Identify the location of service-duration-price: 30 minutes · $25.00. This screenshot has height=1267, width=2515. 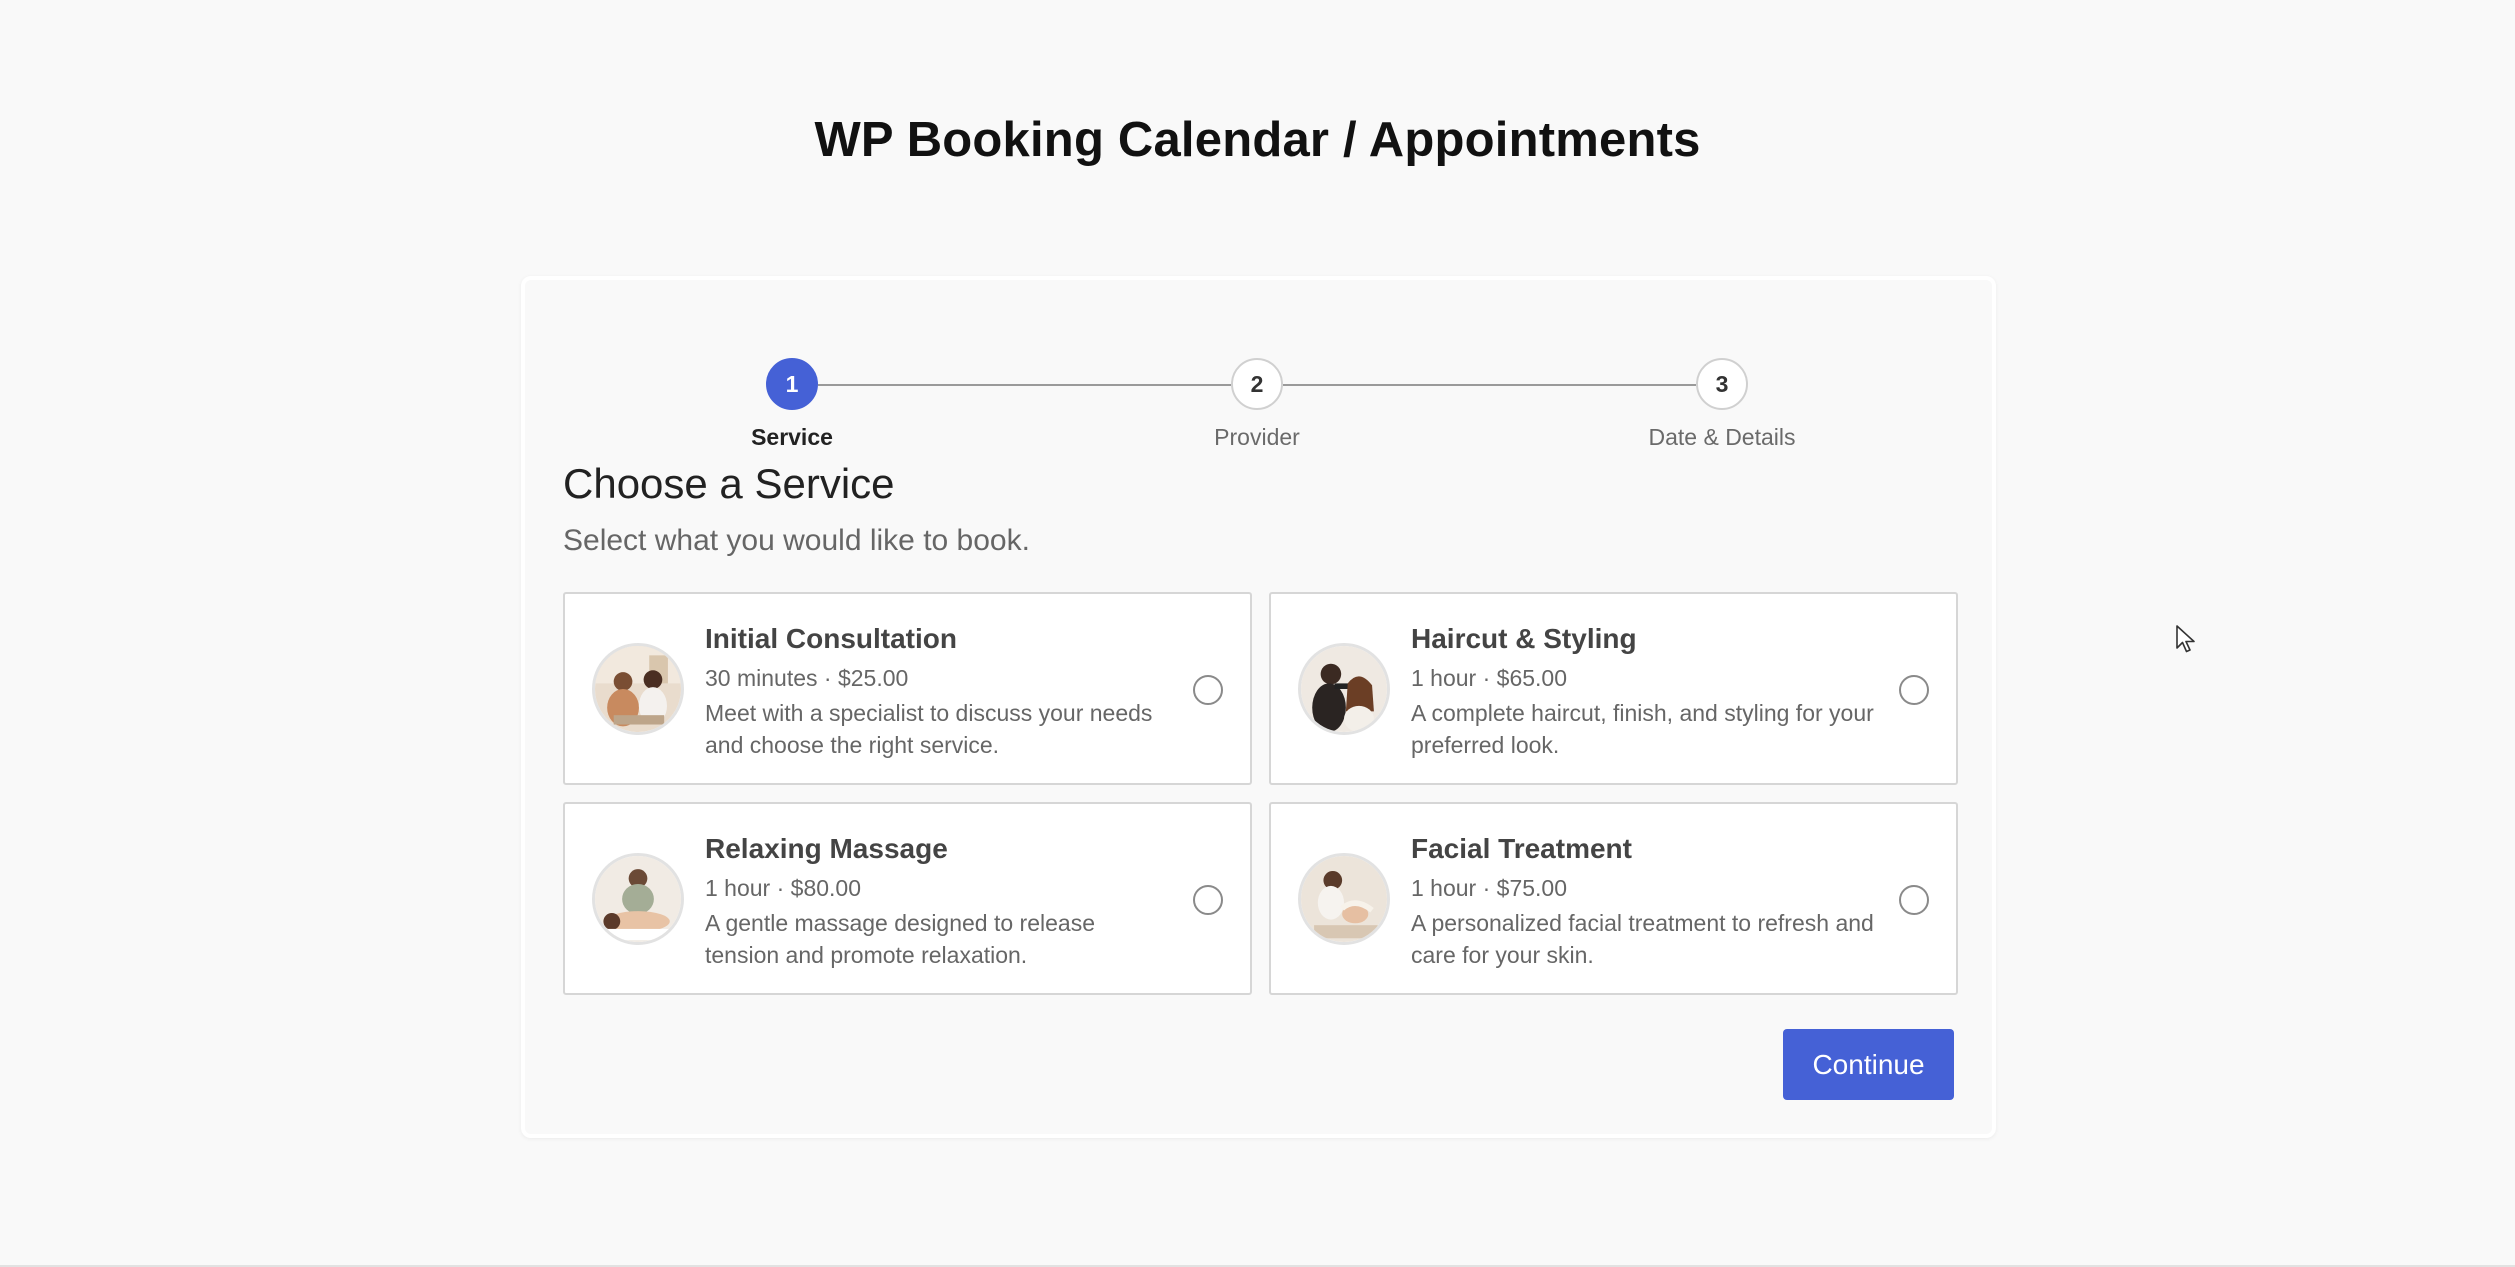
(807, 678).